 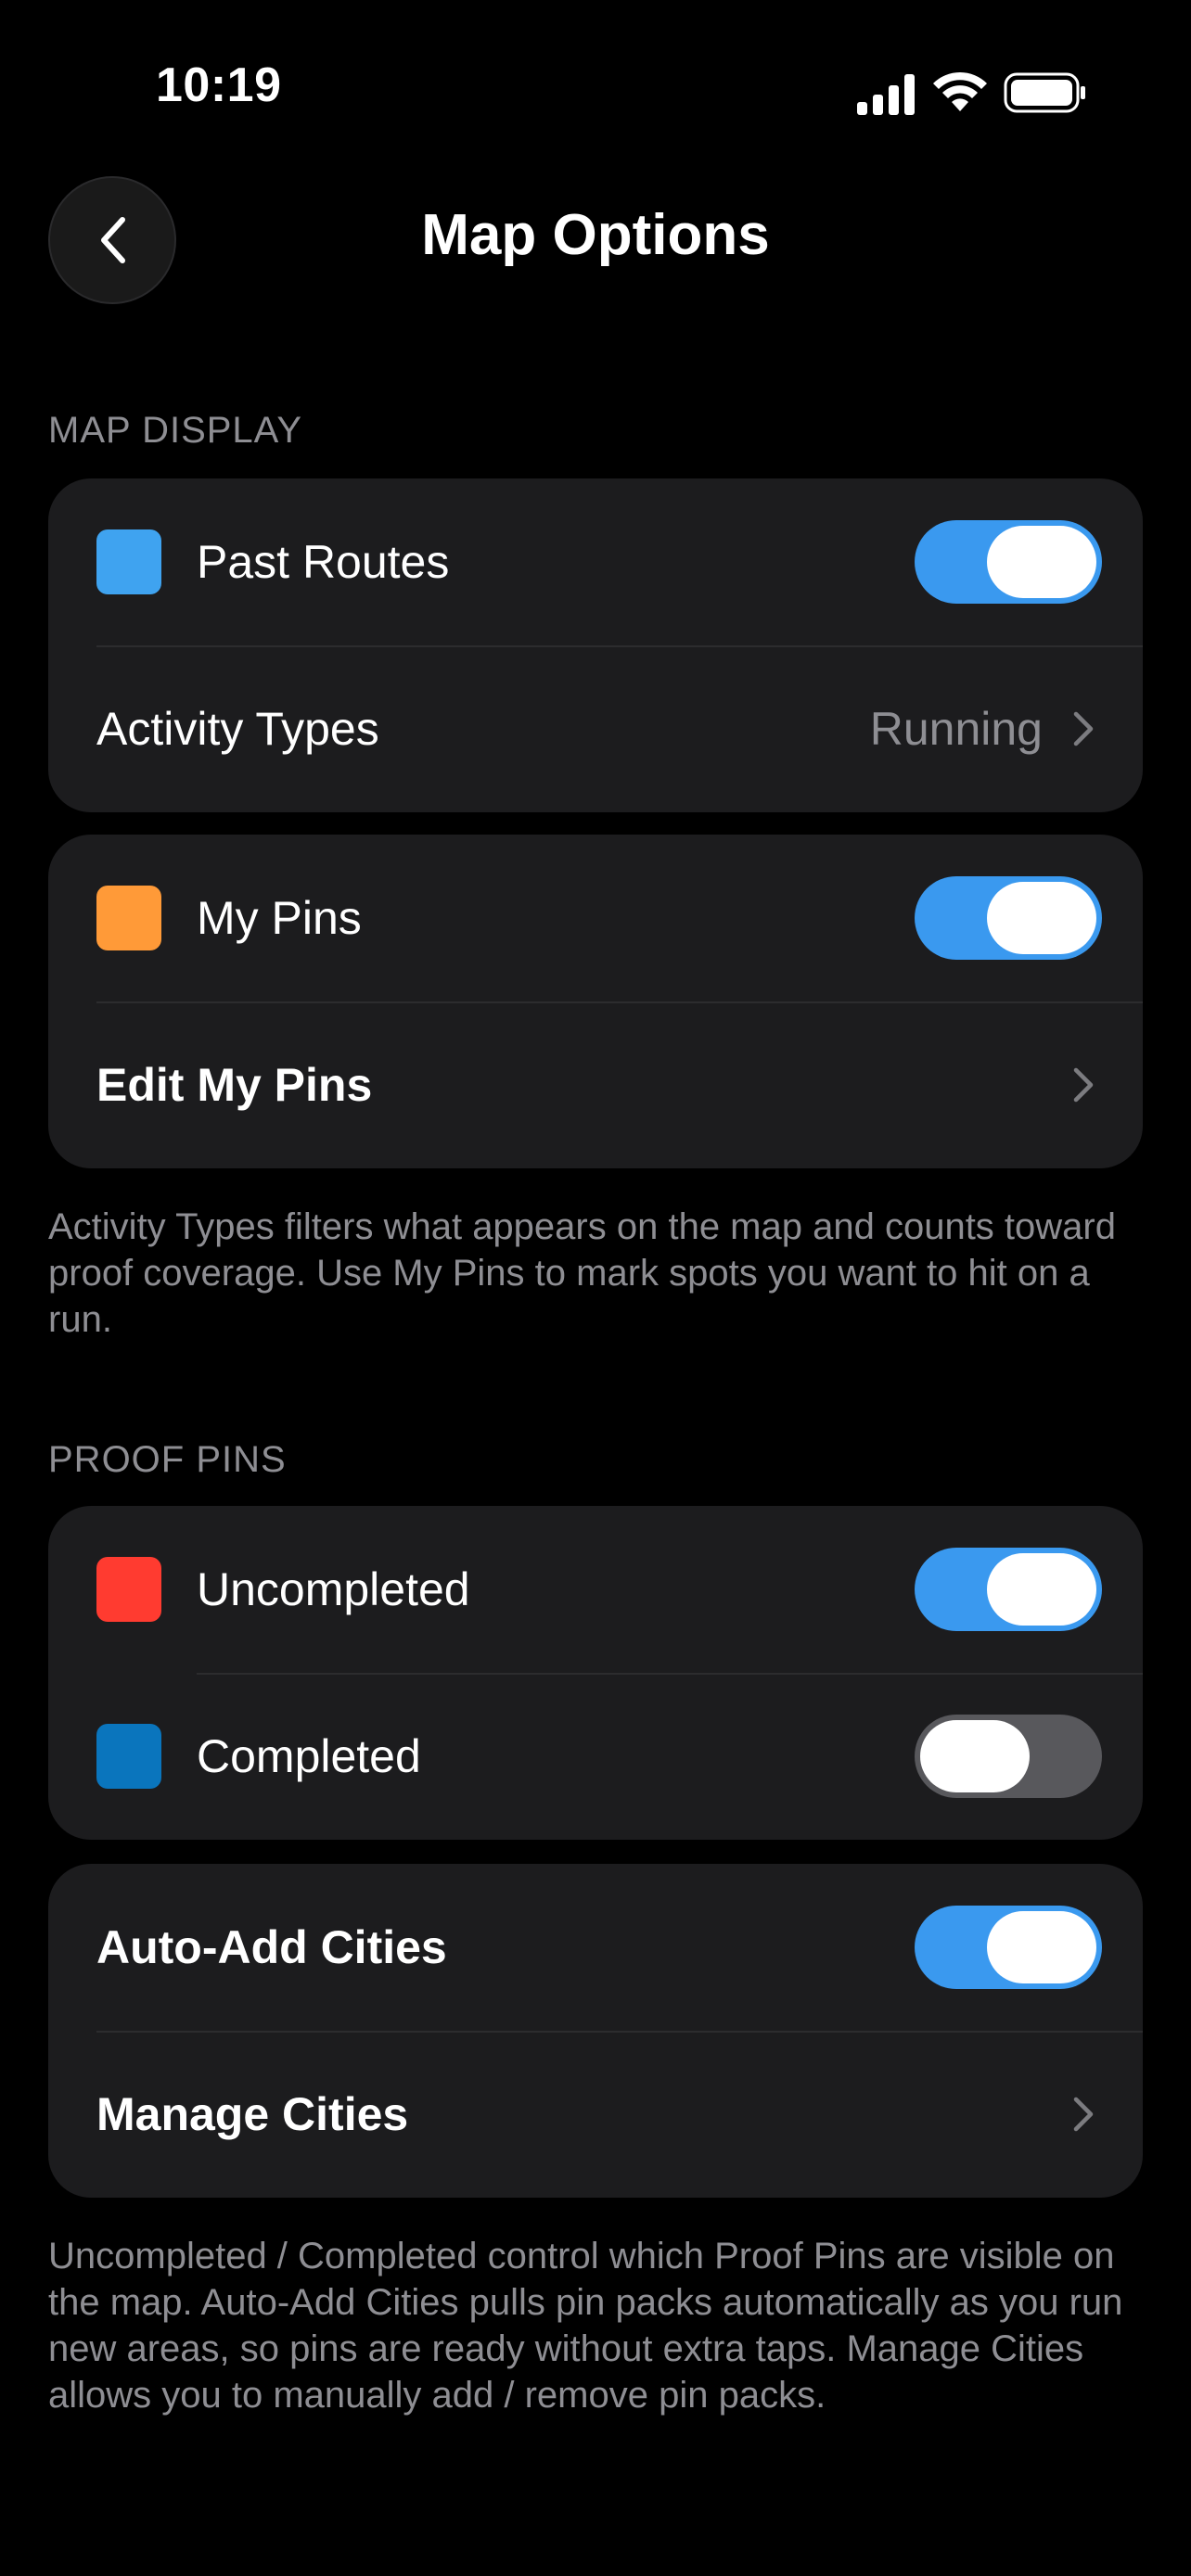 I want to click on auto-add-cities-row: Auto-Add Cities, so click(x=595, y=1947).